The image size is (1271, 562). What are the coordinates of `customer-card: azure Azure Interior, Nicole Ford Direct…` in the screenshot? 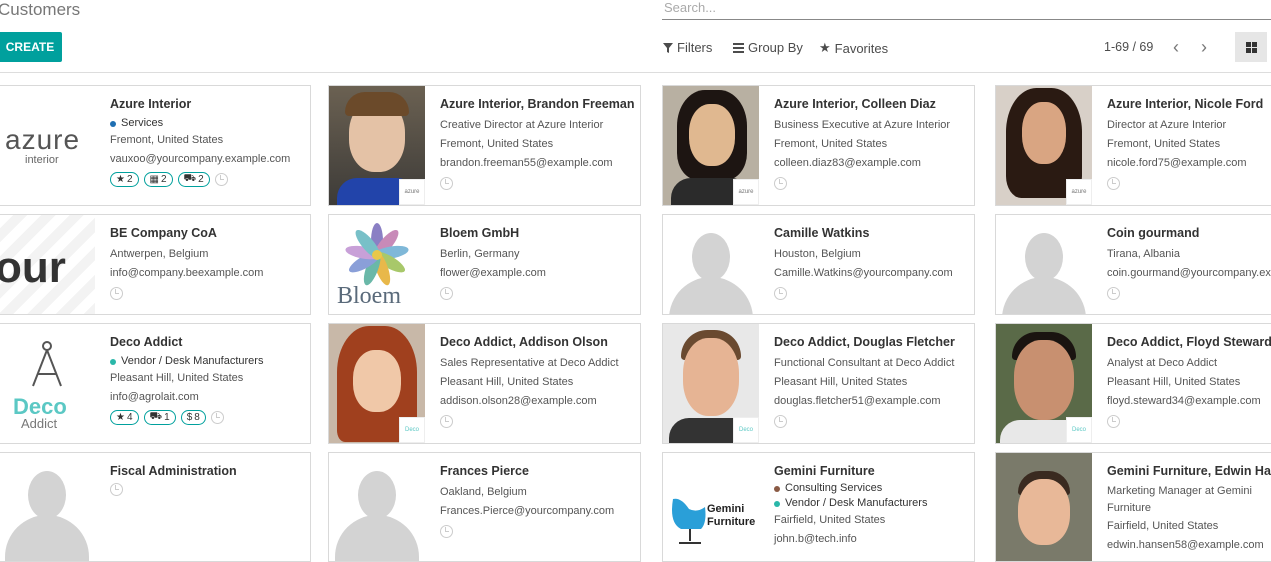 It's located at (1133, 145).